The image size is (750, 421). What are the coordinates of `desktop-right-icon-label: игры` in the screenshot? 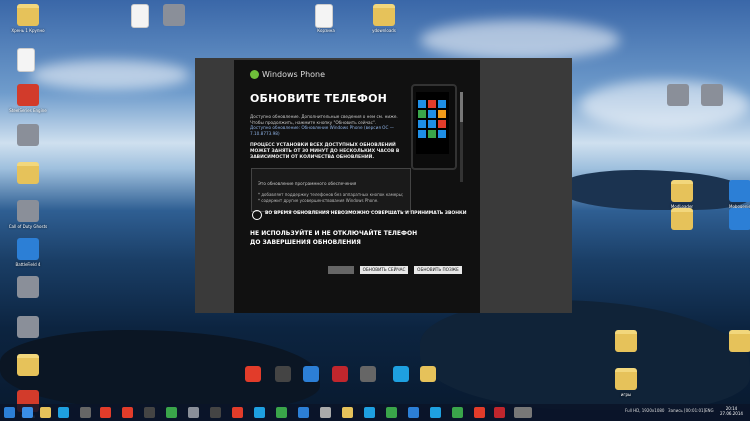 It's located at (626, 394).